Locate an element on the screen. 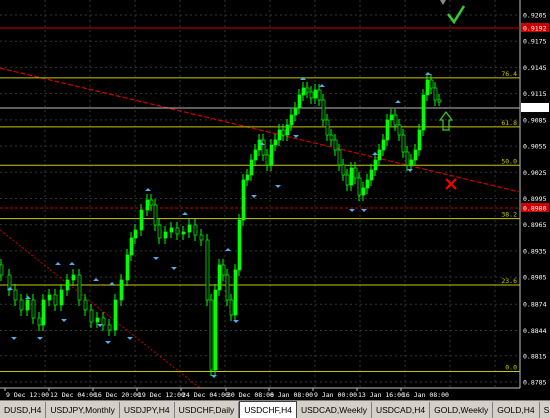 The width and height of the screenshot is (550, 418). tab-usdjpy-h4: USDJPY,H4 is located at coordinates (147, 410).